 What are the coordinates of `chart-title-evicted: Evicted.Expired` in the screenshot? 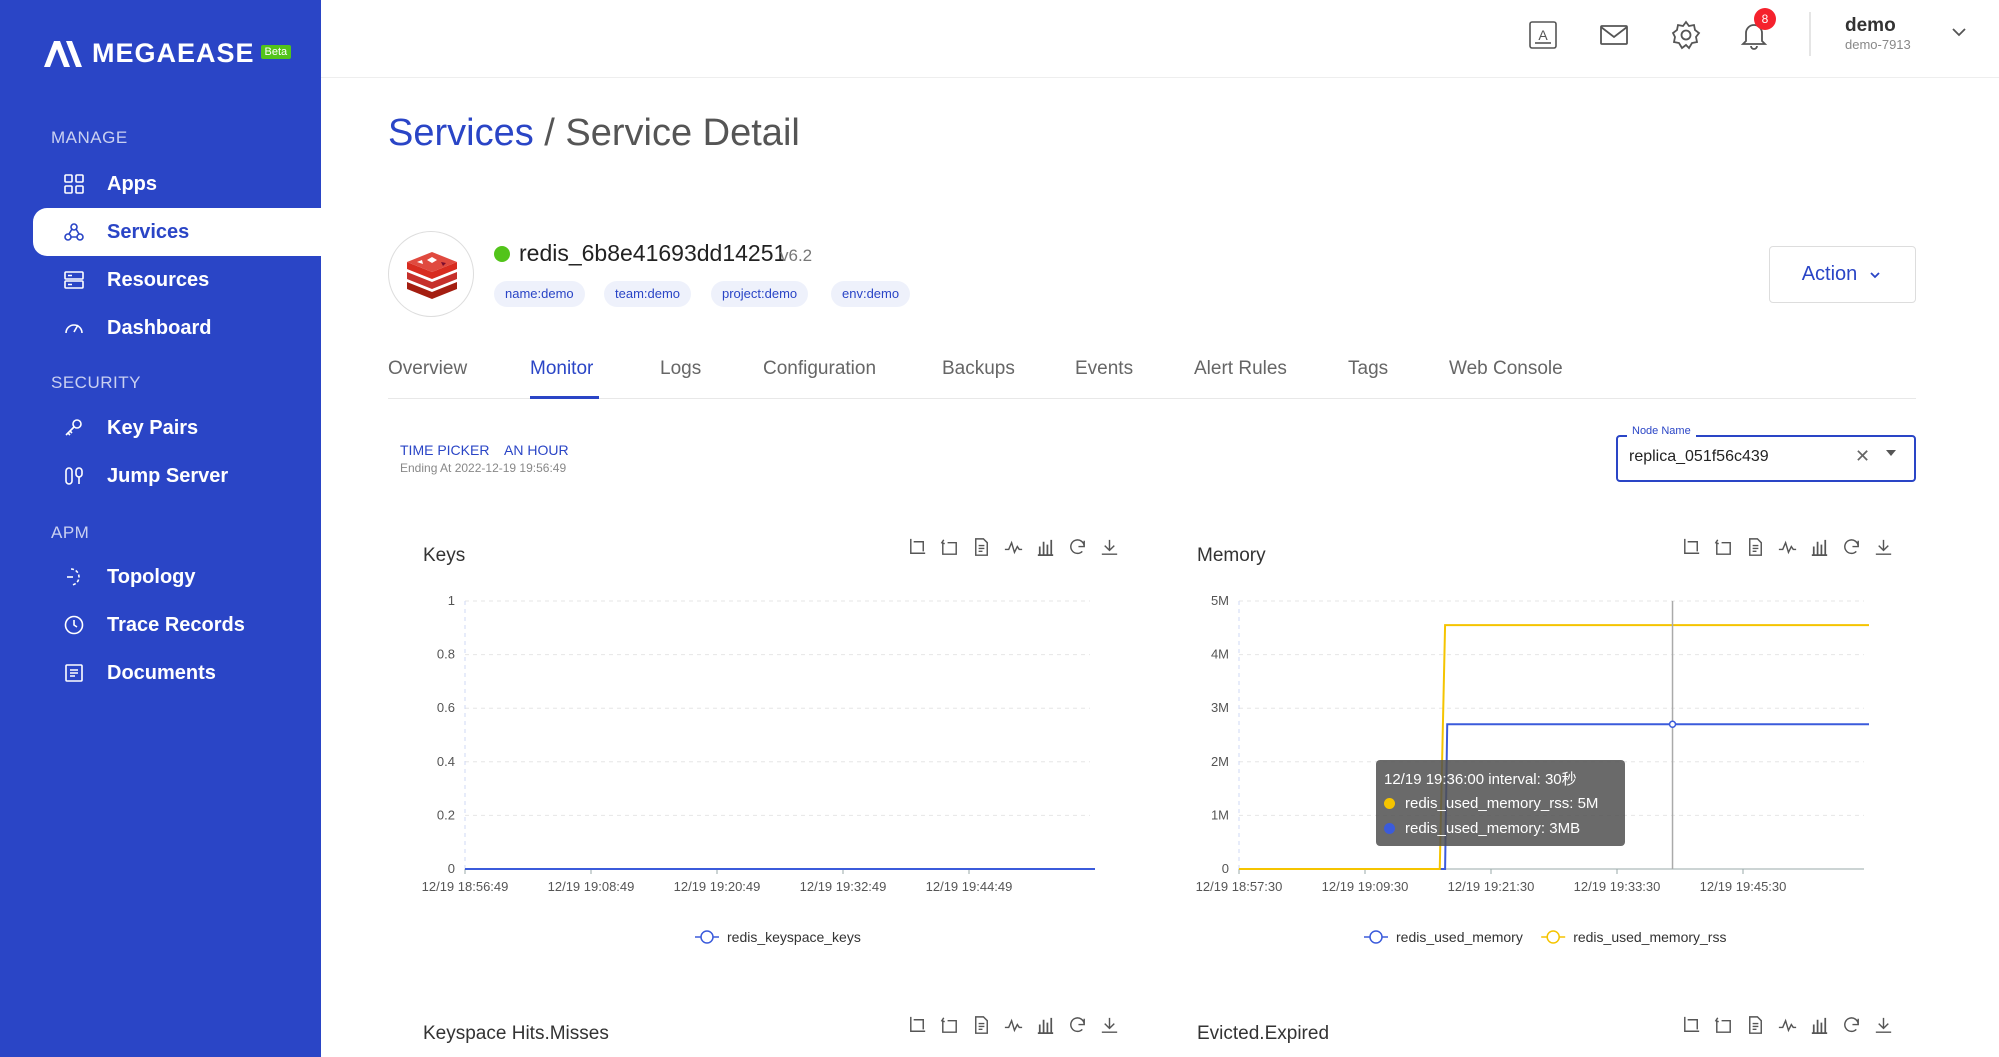 It's located at (1263, 1033).